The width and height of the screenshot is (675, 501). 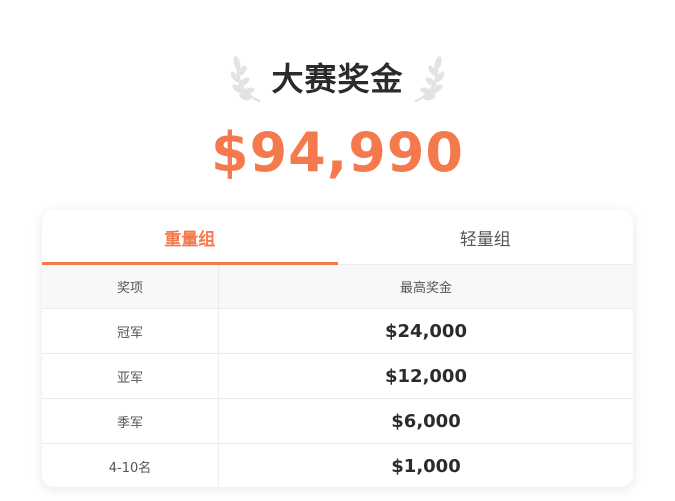 I want to click on place-cell: 季军, so click(x=130, y=421).